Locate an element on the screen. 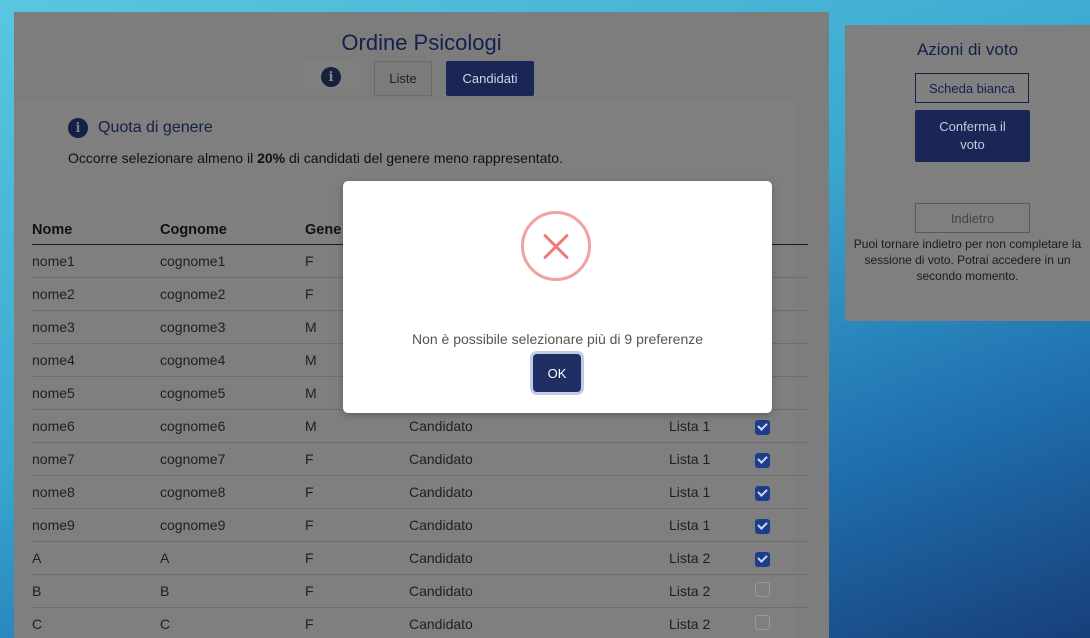  cell-nome: nome3 is located at coordinates (96, 327).